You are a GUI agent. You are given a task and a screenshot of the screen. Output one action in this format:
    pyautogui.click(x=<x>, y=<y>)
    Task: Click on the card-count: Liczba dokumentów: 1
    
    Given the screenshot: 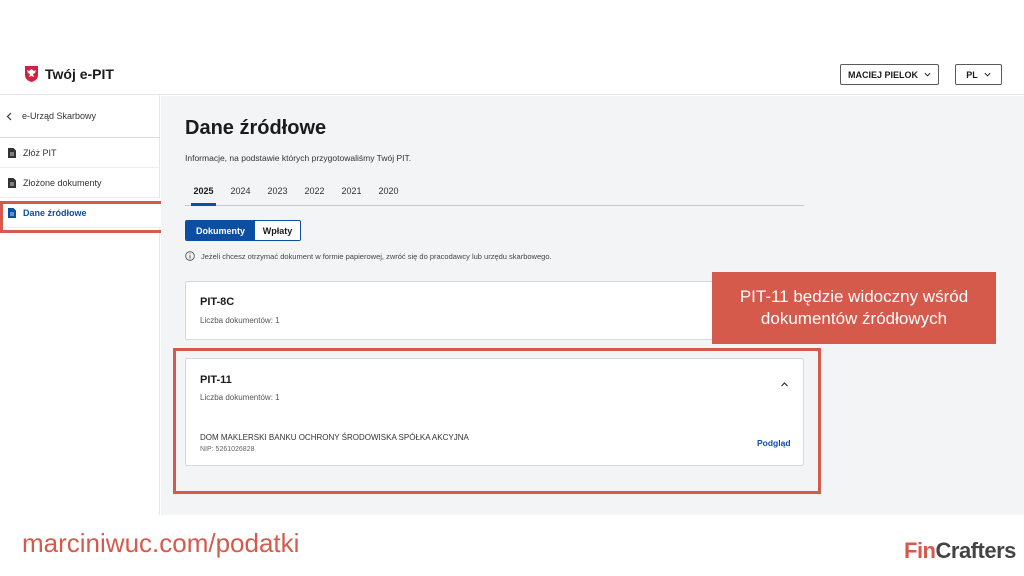 What is the action you would take?
    pyautogui.click(x=240, y=320)
    